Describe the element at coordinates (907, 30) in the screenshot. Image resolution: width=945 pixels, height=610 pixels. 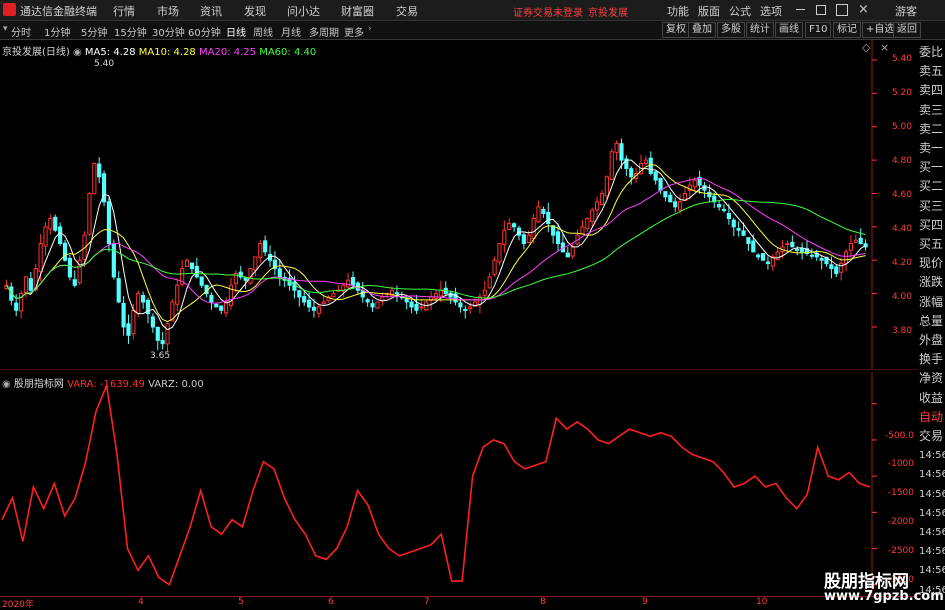
I see `btn-back: 返回` at that location.